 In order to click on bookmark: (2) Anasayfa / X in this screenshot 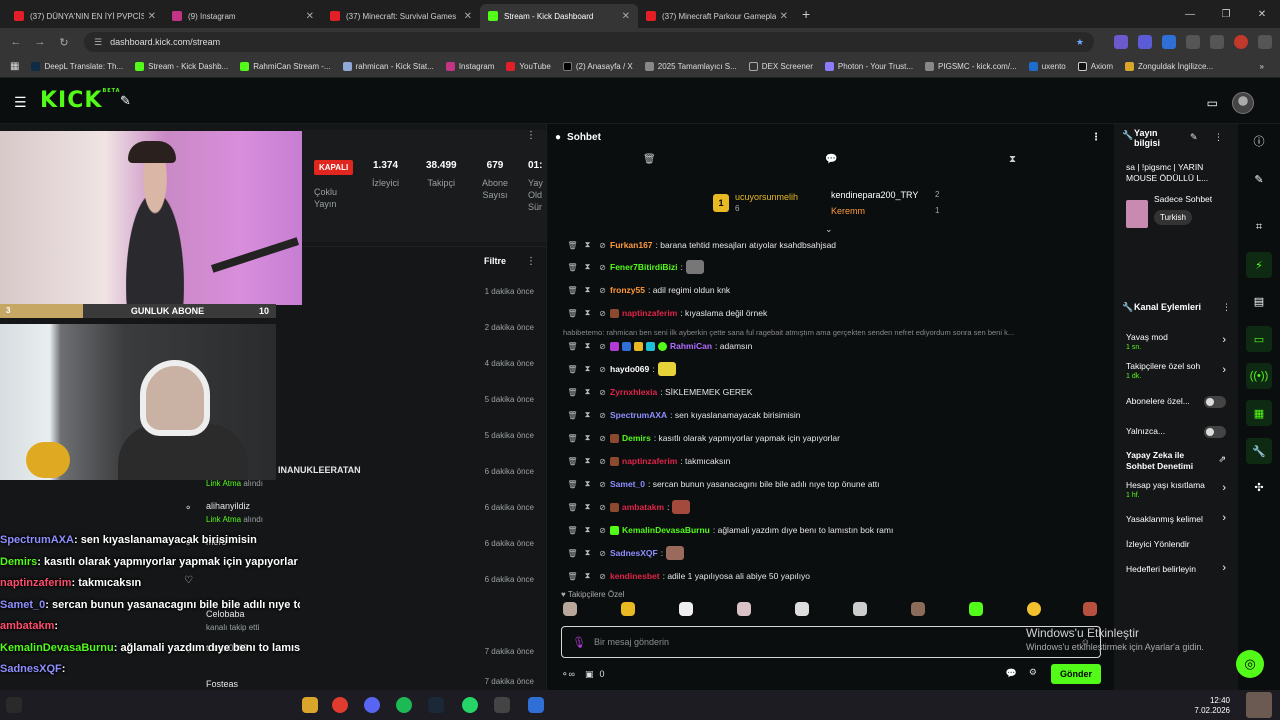, I will do `click(597, 66)`.